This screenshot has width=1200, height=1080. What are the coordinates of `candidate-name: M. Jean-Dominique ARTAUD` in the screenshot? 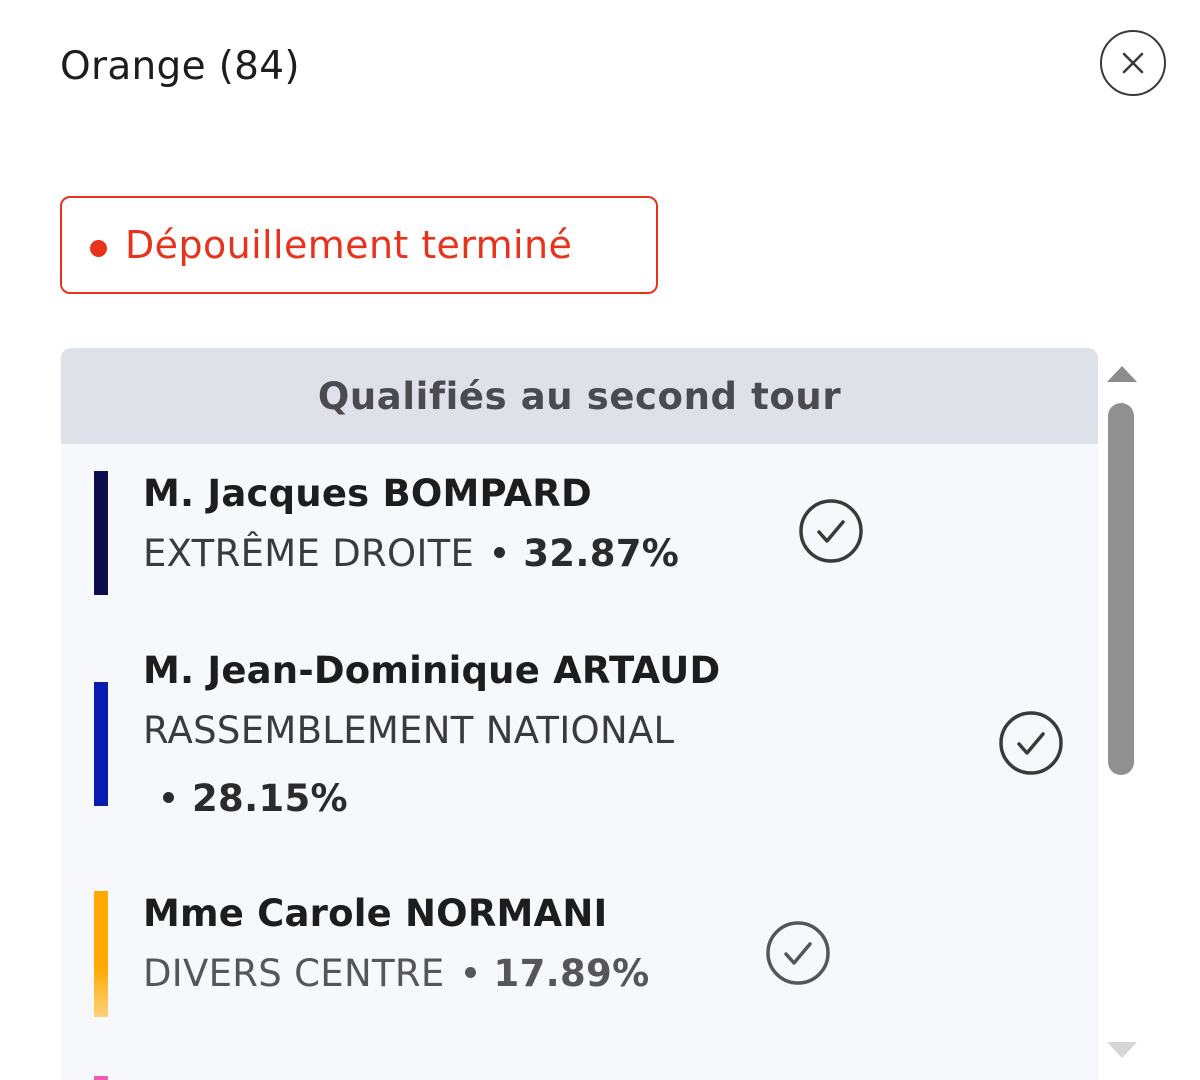 It's located at (432, 670).